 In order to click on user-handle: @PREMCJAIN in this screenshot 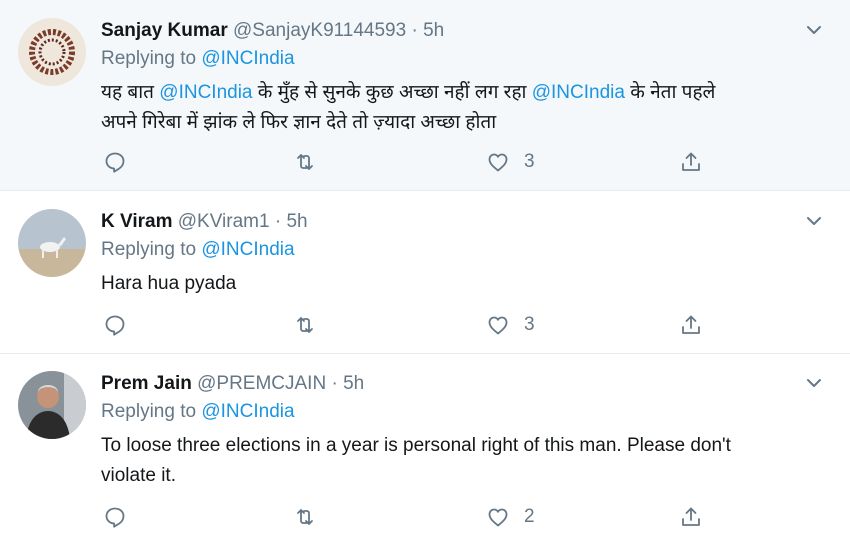, I will do `click(261, 383)`.